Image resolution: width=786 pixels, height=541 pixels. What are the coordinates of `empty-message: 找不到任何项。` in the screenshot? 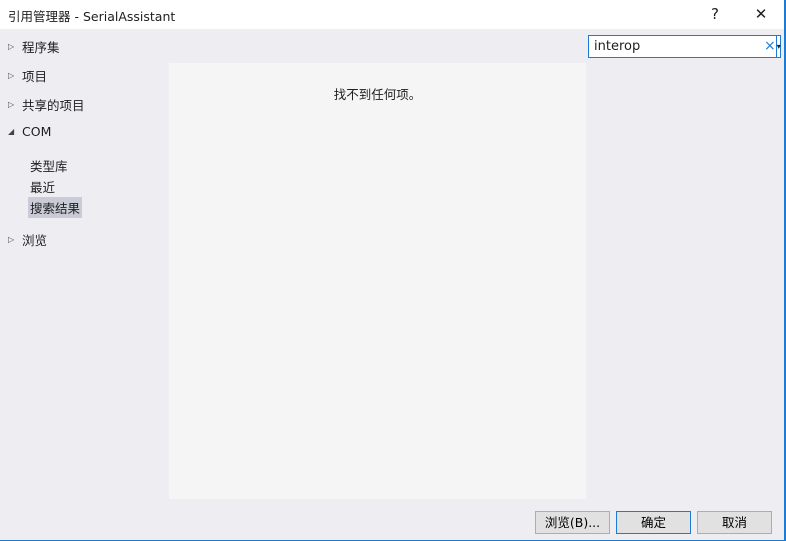 It's located at (377, 94).